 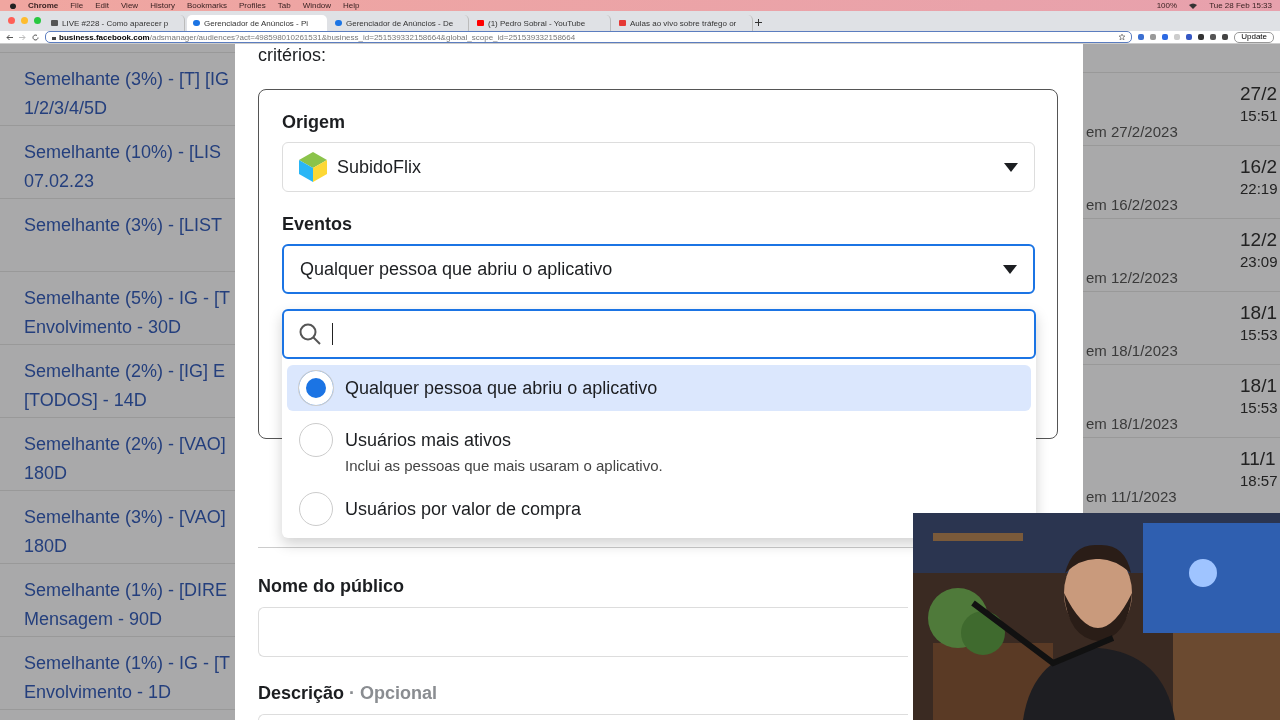 I want to click on event-option: Qualquer pessoa que abriu o aplicativo, so click(x=659, y=388).